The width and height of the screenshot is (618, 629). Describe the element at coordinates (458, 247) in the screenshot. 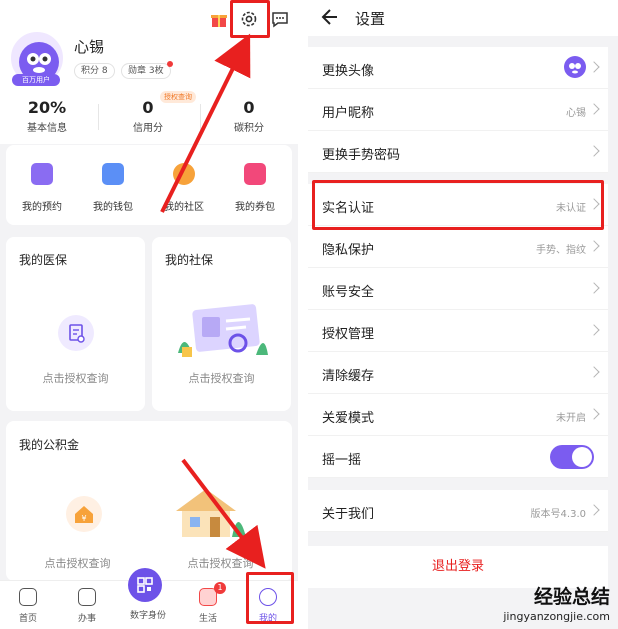

I see `settings-row-privacy: 隐私保护 手势、指纹` at that location.